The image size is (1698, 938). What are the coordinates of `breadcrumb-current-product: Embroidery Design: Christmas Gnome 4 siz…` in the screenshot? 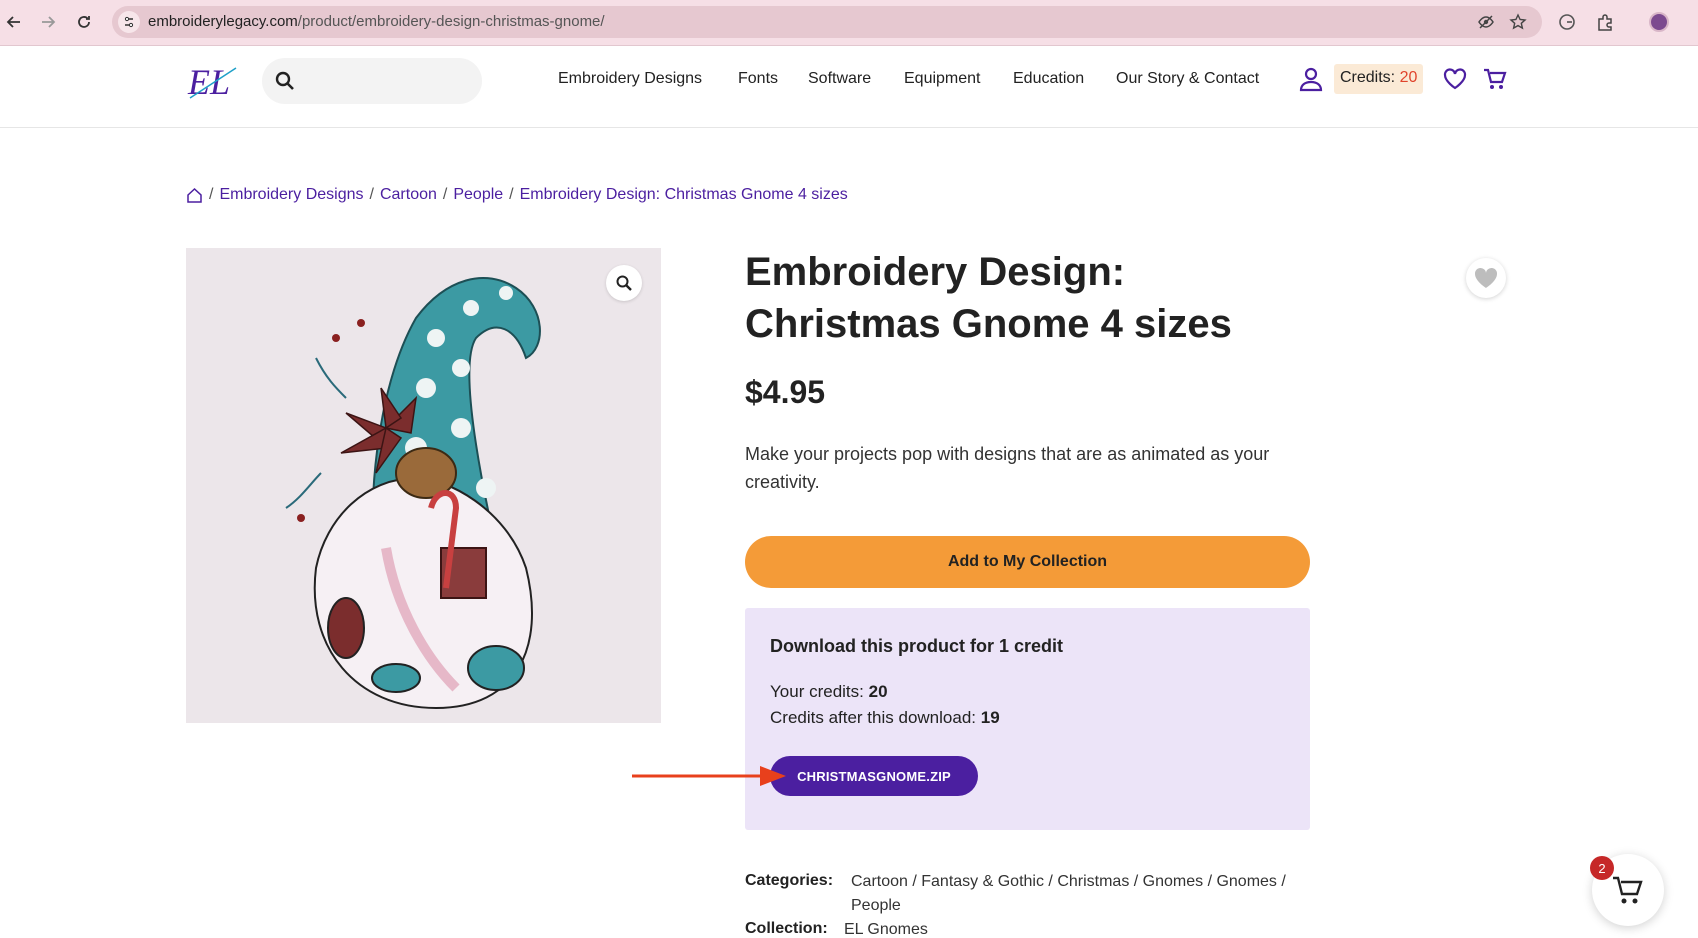 It's located at (684, 195).